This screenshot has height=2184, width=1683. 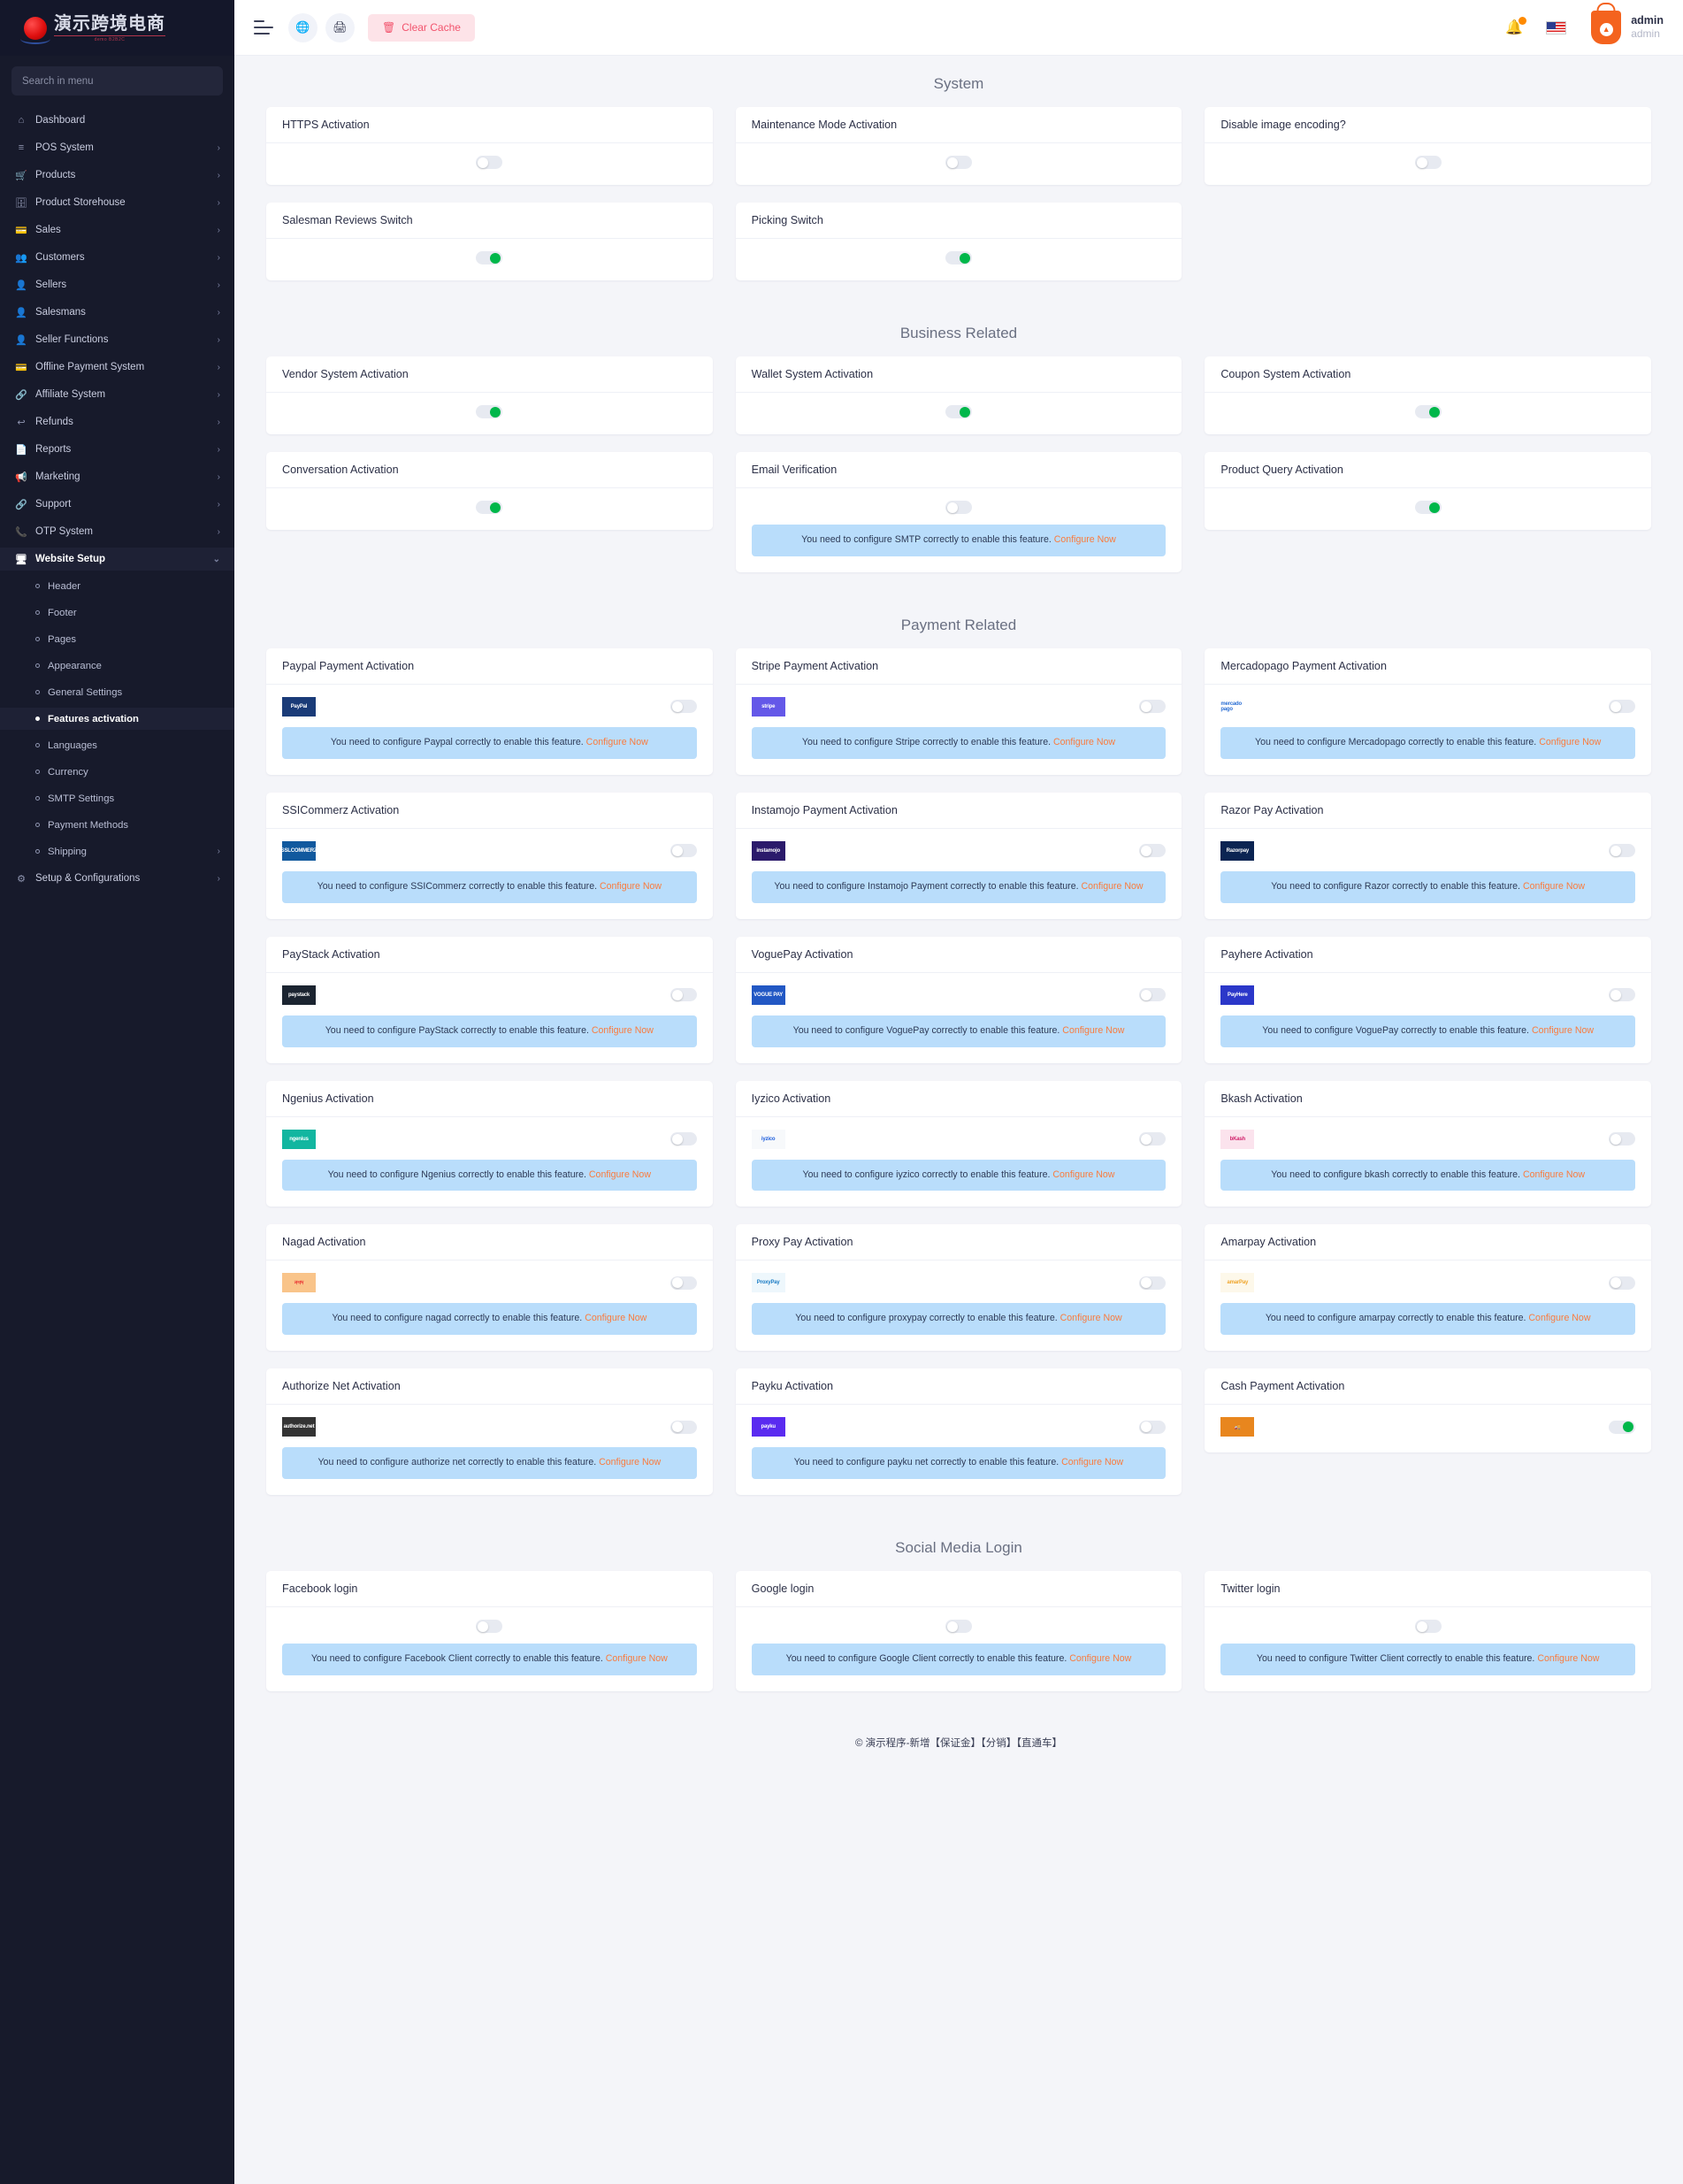 What do you see at coordinates (117, 639) in the screenshot?
I see `sidebar-subitem-pages: Pages` at bounding box center [117, 639].